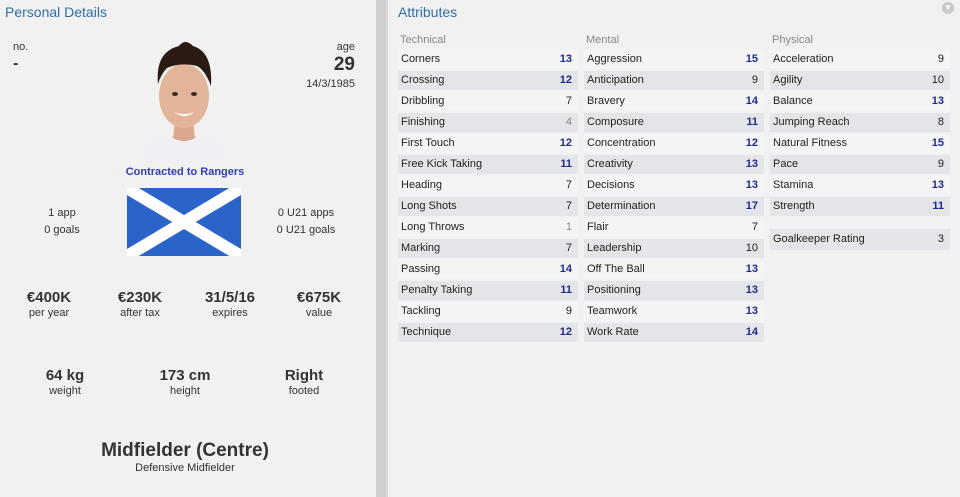 This screenshot has width=960, height=497. What do you see at coordinates (860, 143) in the screenshot?
I see `attribute-row: Natural Fitness 15` at bounding box center [860, 143].